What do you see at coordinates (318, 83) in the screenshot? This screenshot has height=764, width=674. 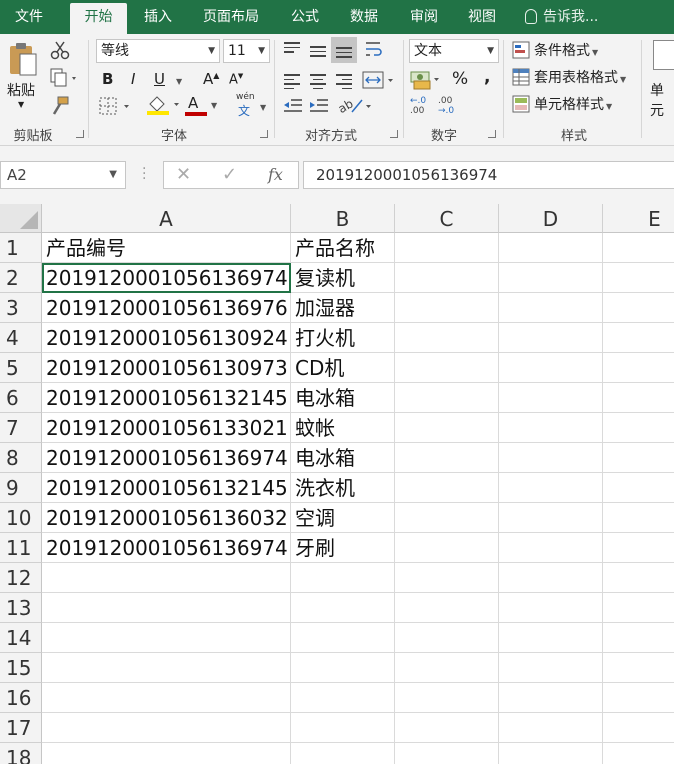 I see `align-center-icon` at bounding box center [318, 83].